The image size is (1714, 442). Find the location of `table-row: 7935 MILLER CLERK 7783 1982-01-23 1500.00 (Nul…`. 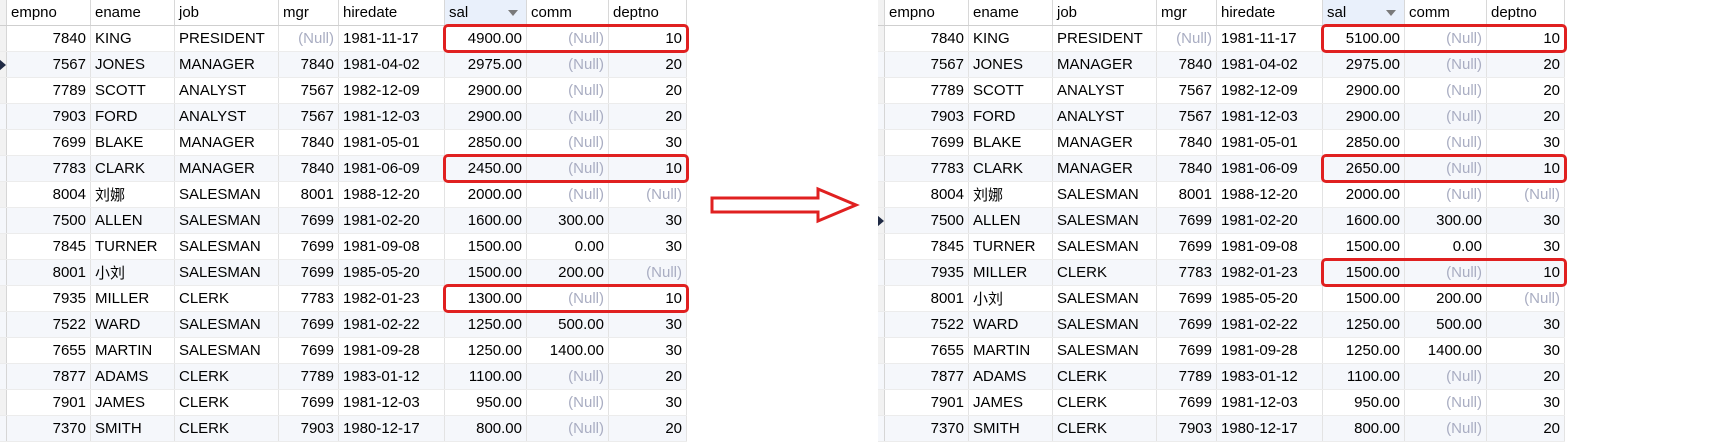

table-row: 7935 MILLER CLERK 7783 1982-01-23 1500.00 (Nul… is located at coordinates (1221, 272).